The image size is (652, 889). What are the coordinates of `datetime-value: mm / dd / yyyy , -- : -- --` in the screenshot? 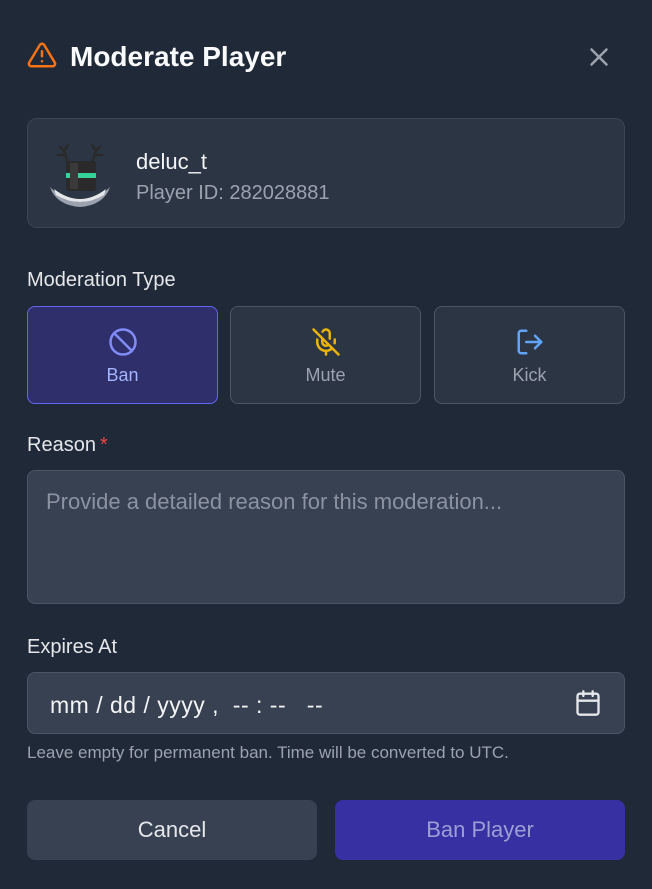 It's located at (187, 705).